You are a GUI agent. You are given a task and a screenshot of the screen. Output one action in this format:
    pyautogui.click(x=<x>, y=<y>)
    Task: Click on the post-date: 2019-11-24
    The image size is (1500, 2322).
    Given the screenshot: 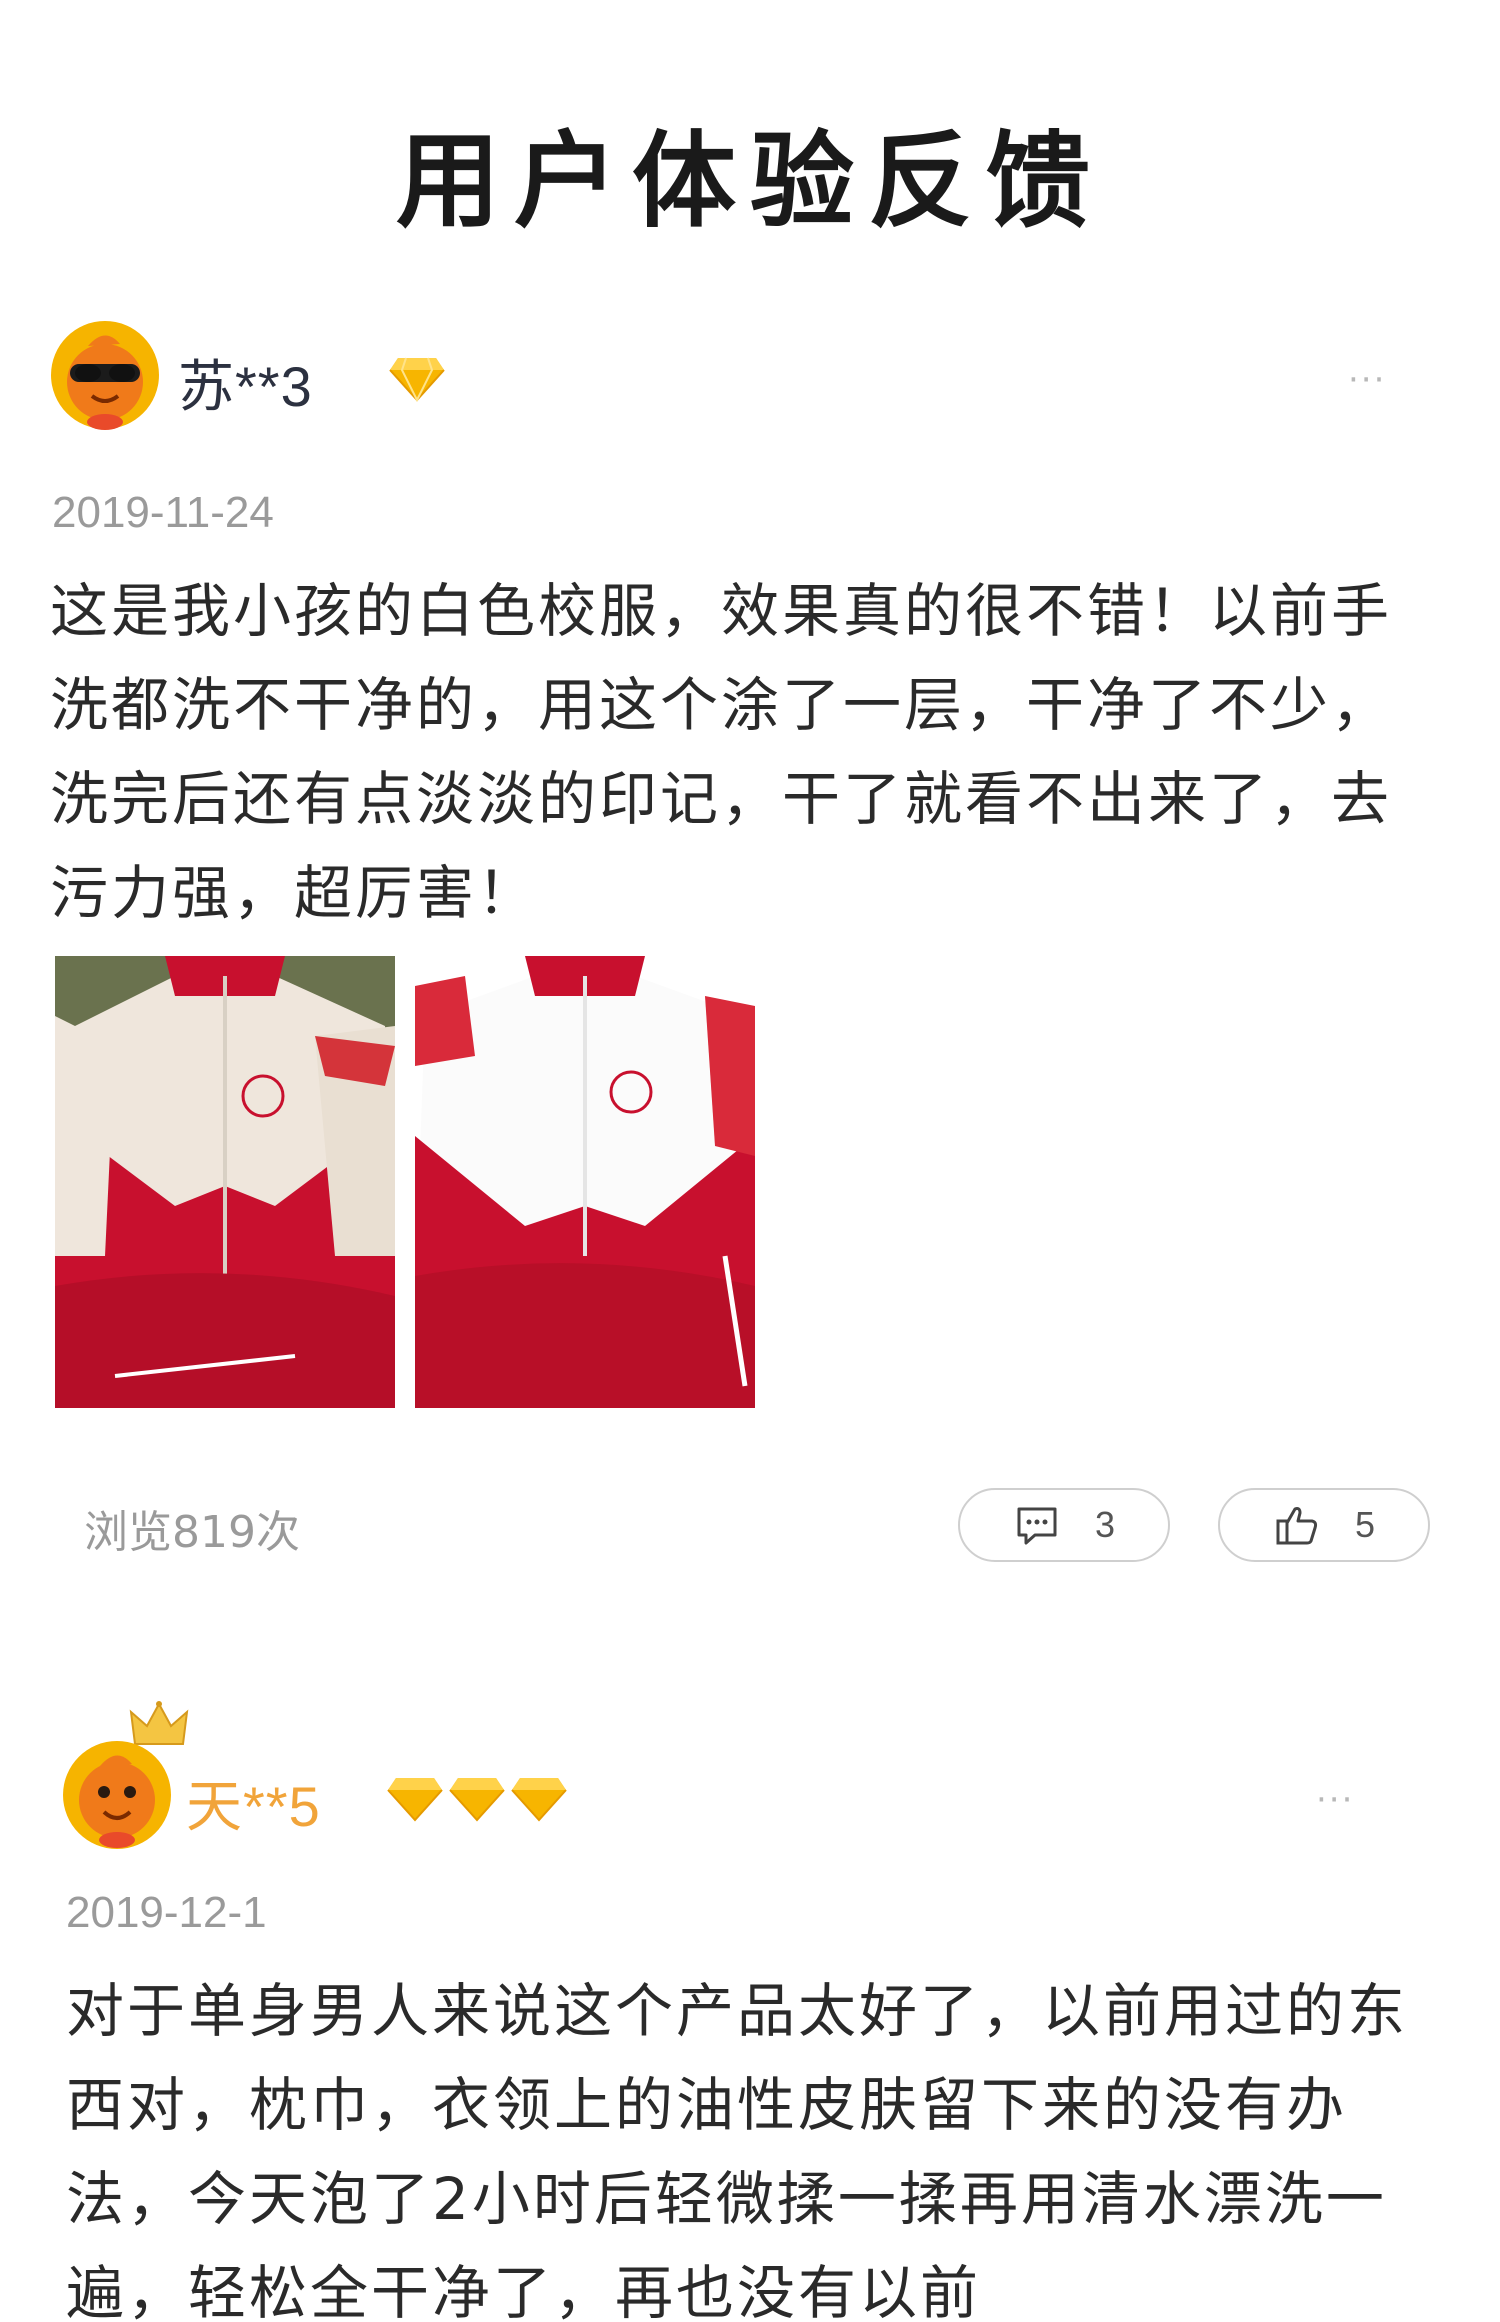 What is the action you would take?
    pyautogui.click(x=163, y=512)
    